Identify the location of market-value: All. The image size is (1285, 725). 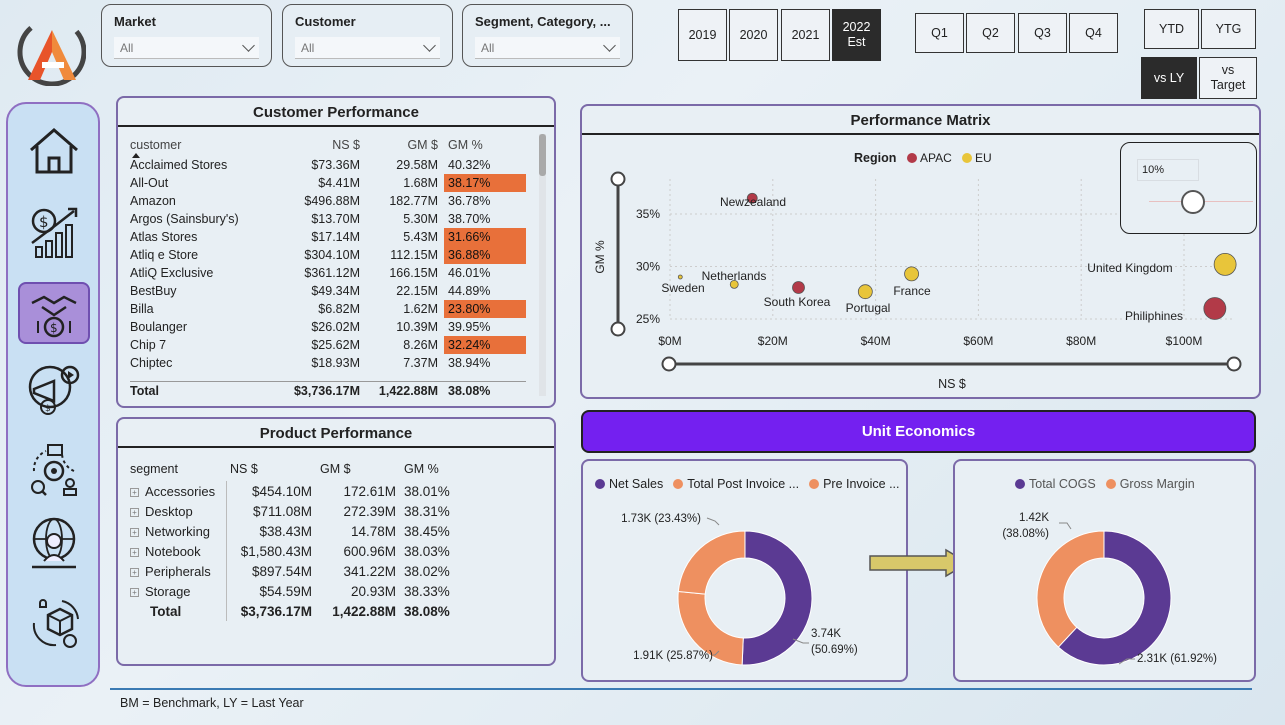
(127, 47).